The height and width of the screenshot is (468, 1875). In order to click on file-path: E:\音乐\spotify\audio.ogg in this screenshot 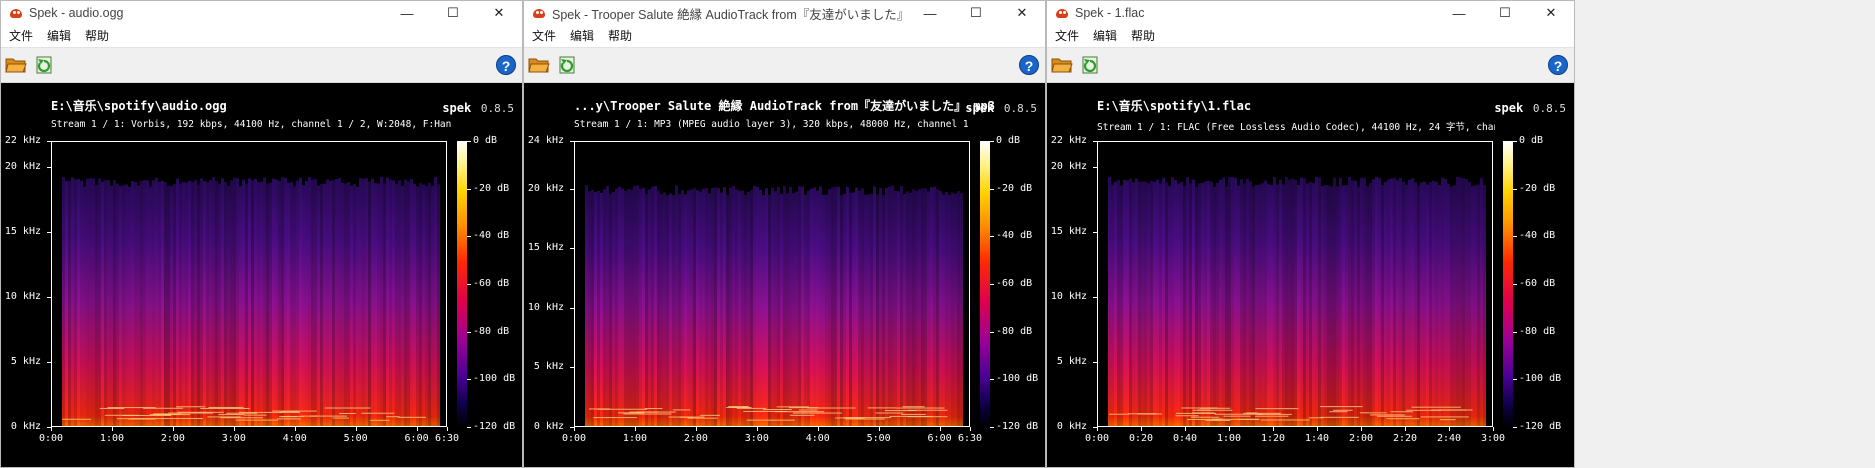, I will do `click(139, 106)`.